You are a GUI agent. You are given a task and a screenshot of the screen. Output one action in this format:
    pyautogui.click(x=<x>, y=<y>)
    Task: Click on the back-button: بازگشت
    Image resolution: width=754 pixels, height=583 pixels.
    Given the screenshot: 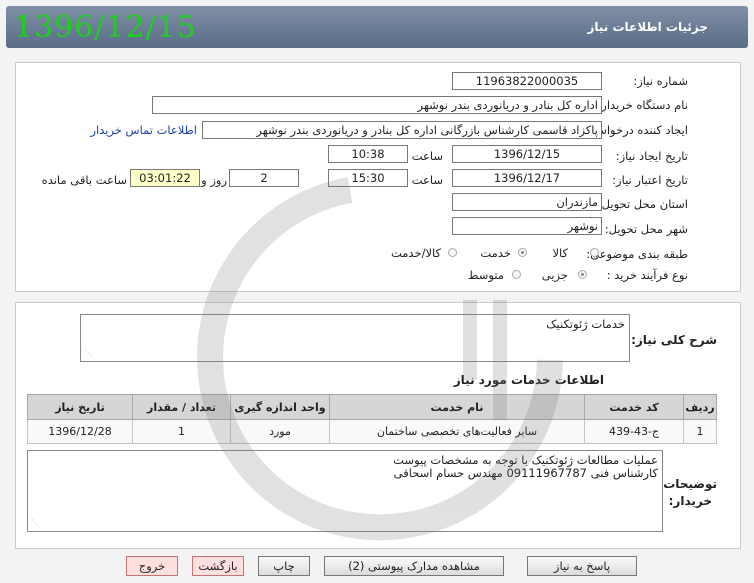 What is the action you would take?
    pyautogui.click(x=218, y=566)
    